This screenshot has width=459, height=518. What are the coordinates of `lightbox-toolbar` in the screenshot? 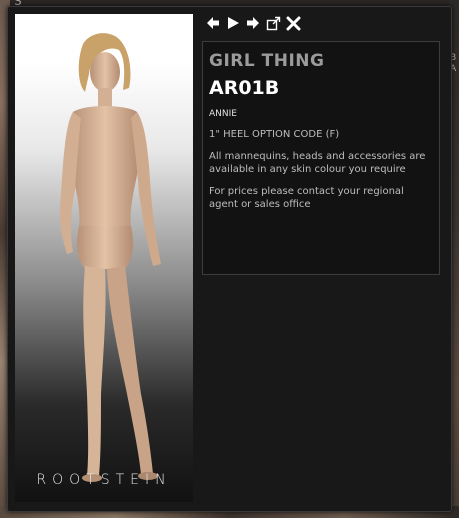 It's located at (253, 23).